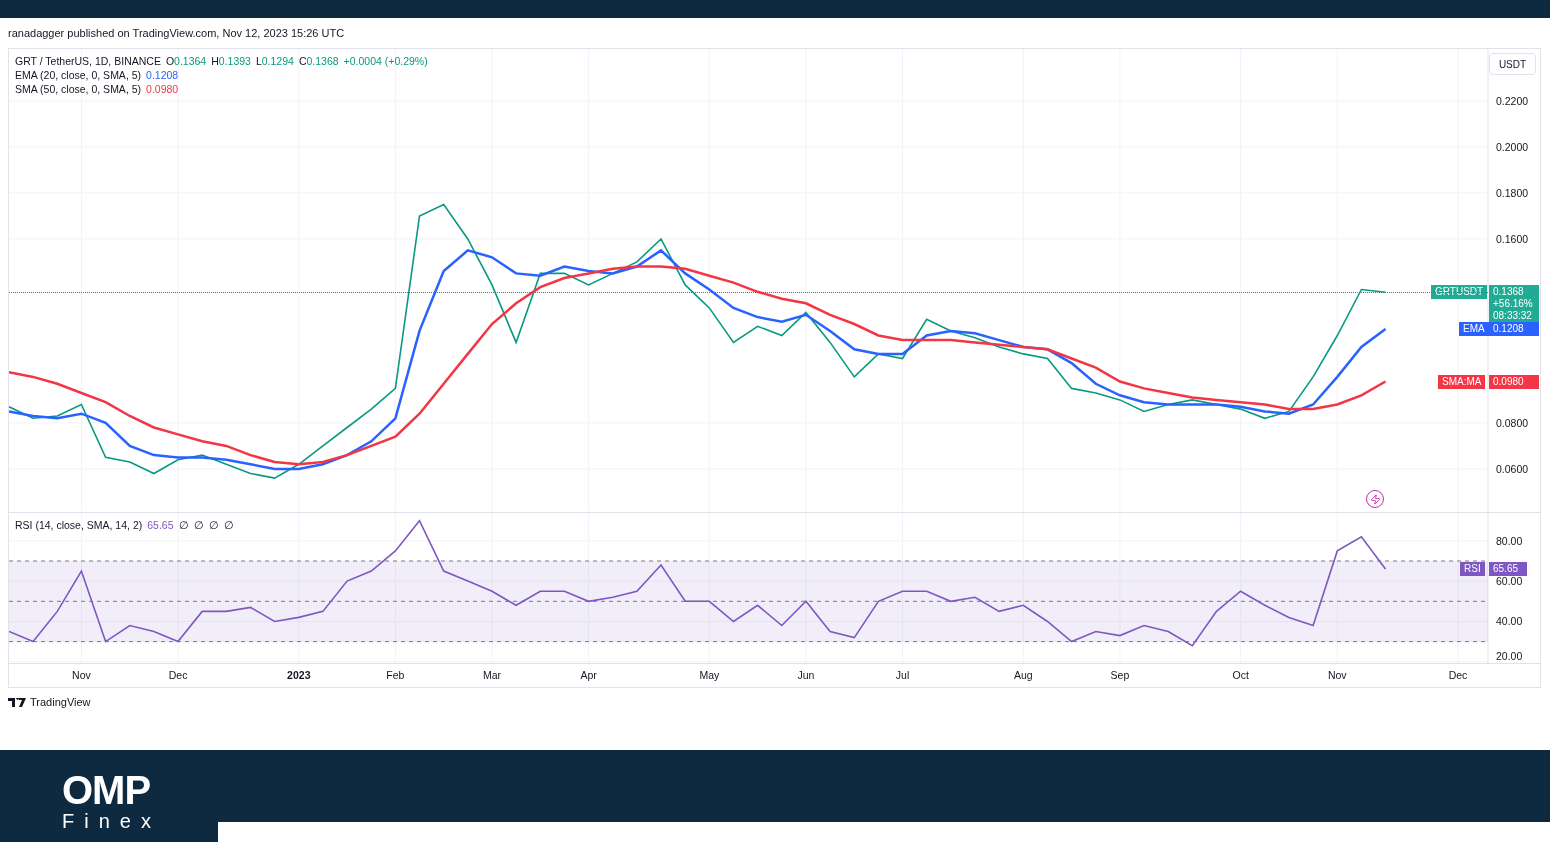 The width and height of the screenshot is (1550, 842). What do you see at coordinates (492, 675) in the screenshot?
I see `time-axis-label: Mar` at bounding box center [492, 675].